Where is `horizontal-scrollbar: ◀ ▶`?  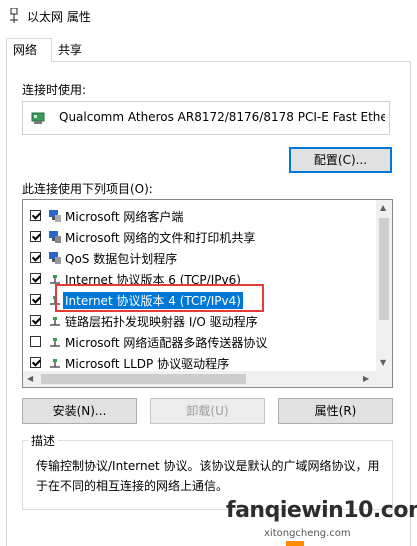 horizontal-scrollbar: ◀ ▶ is located at coordinates (207, 379).